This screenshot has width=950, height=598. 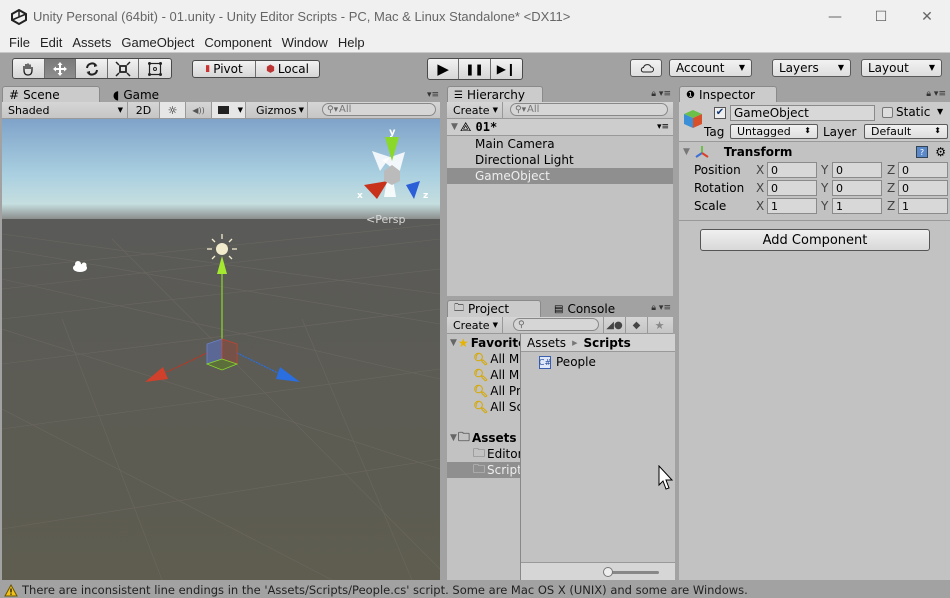 I want to click on active-checkbox: ✔, so click(x=720, y=113).